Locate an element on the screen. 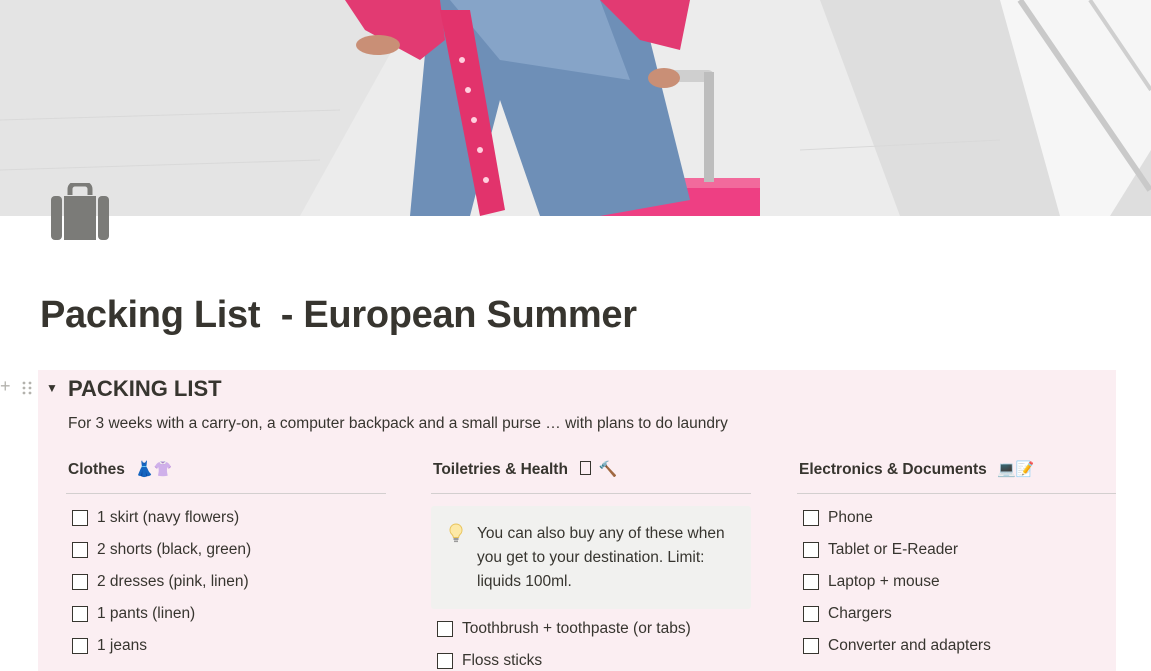  lightbulb-icon is located at coordinates (456, 535).